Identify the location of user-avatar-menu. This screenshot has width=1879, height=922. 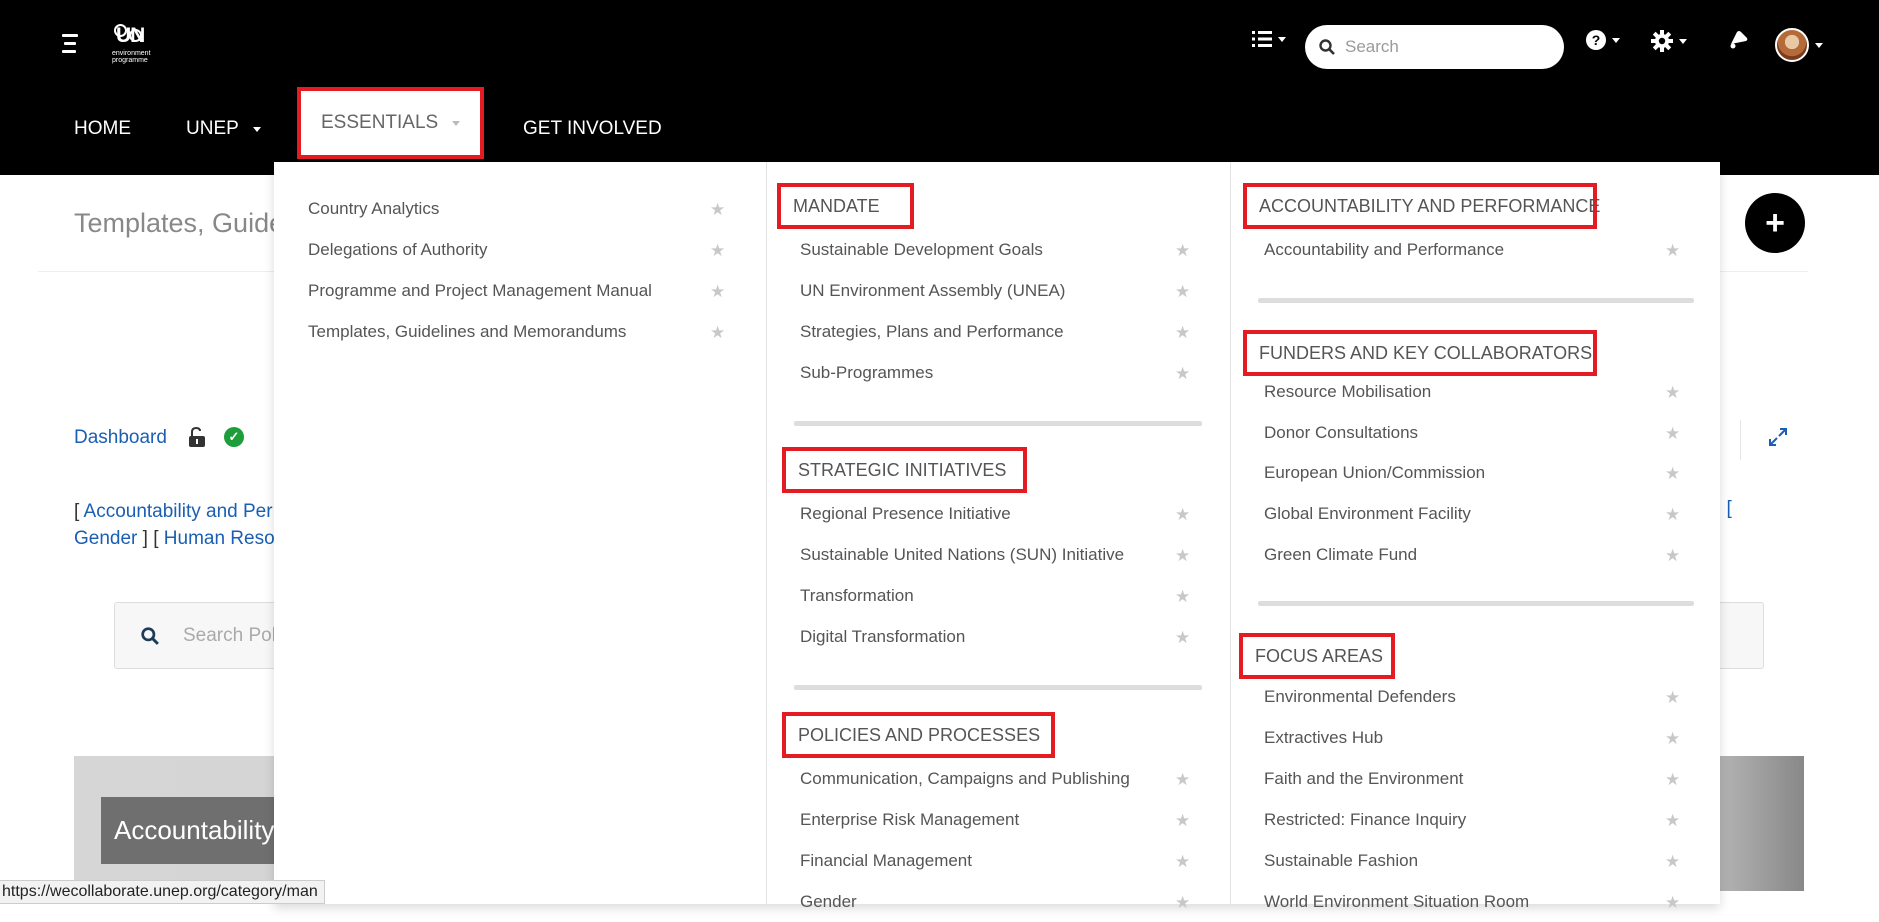
(1799, 45).